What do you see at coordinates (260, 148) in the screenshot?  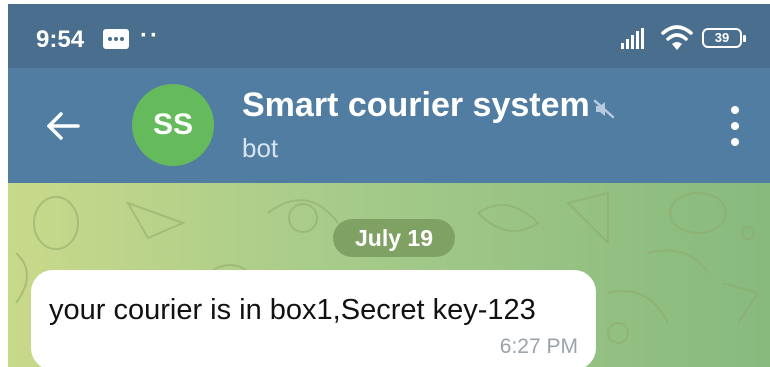 I see `chat-subtitle: bot` at bounding box center [260, 148].